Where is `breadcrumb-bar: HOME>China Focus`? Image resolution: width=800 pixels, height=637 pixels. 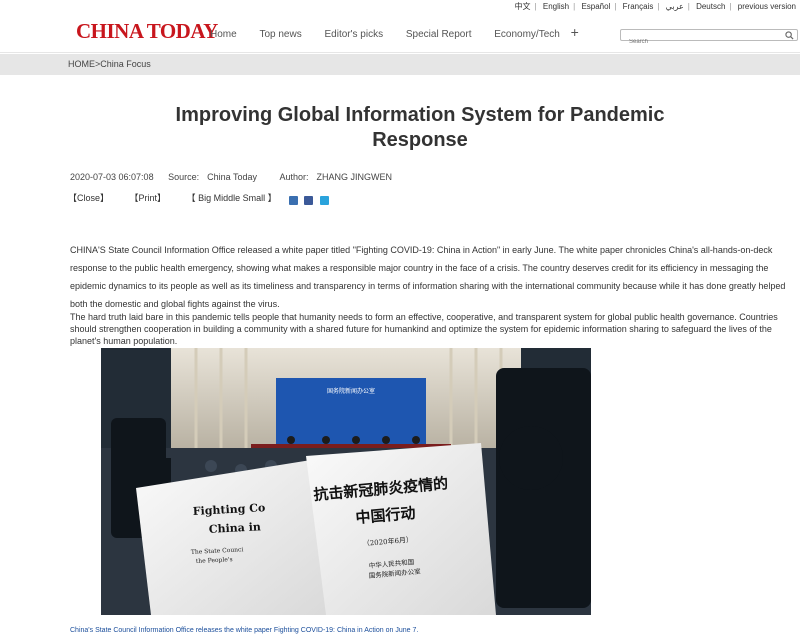
breadcrumb-bar: HOME>China Focus is located at coordinates (400, 64).